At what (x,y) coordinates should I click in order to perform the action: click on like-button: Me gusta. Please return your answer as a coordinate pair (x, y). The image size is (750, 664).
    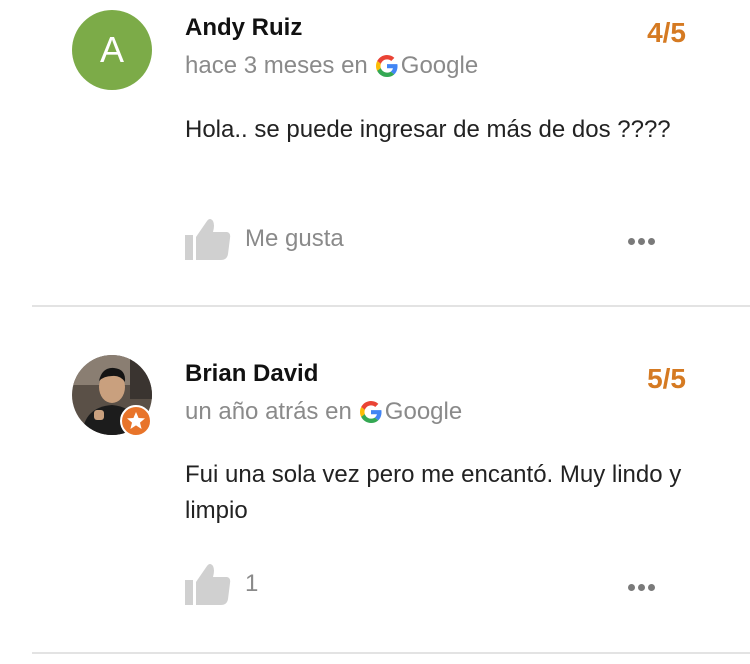
    Looking at the image, I should click on (264, 239).